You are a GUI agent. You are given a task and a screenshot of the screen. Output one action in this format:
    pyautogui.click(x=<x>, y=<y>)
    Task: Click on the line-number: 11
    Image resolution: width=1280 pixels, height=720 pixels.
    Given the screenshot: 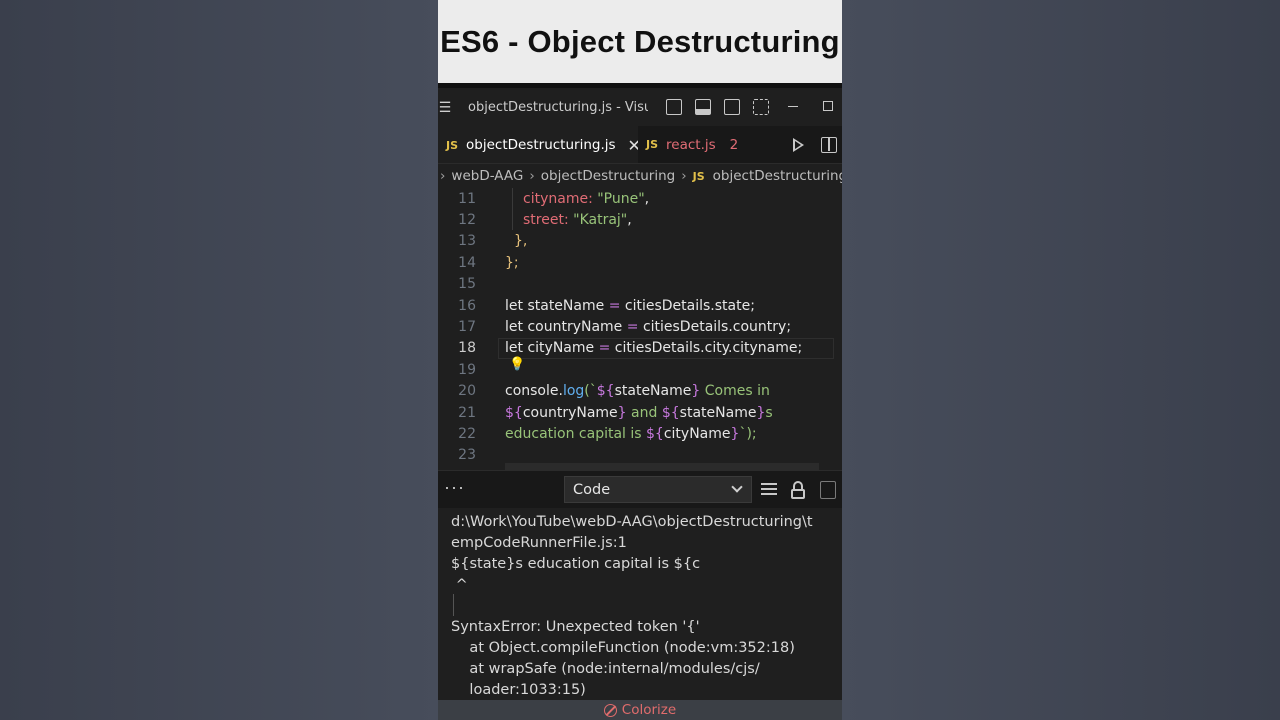 What is the action you would take?
    pyautogui.click(x=467, y=198)
    